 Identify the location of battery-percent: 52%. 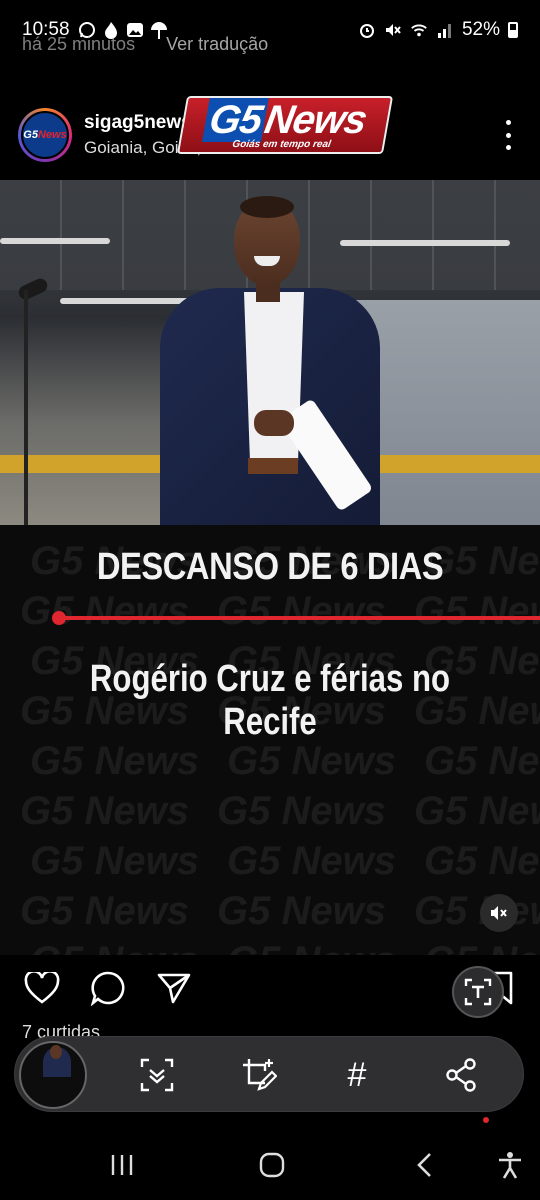
(480, 29).